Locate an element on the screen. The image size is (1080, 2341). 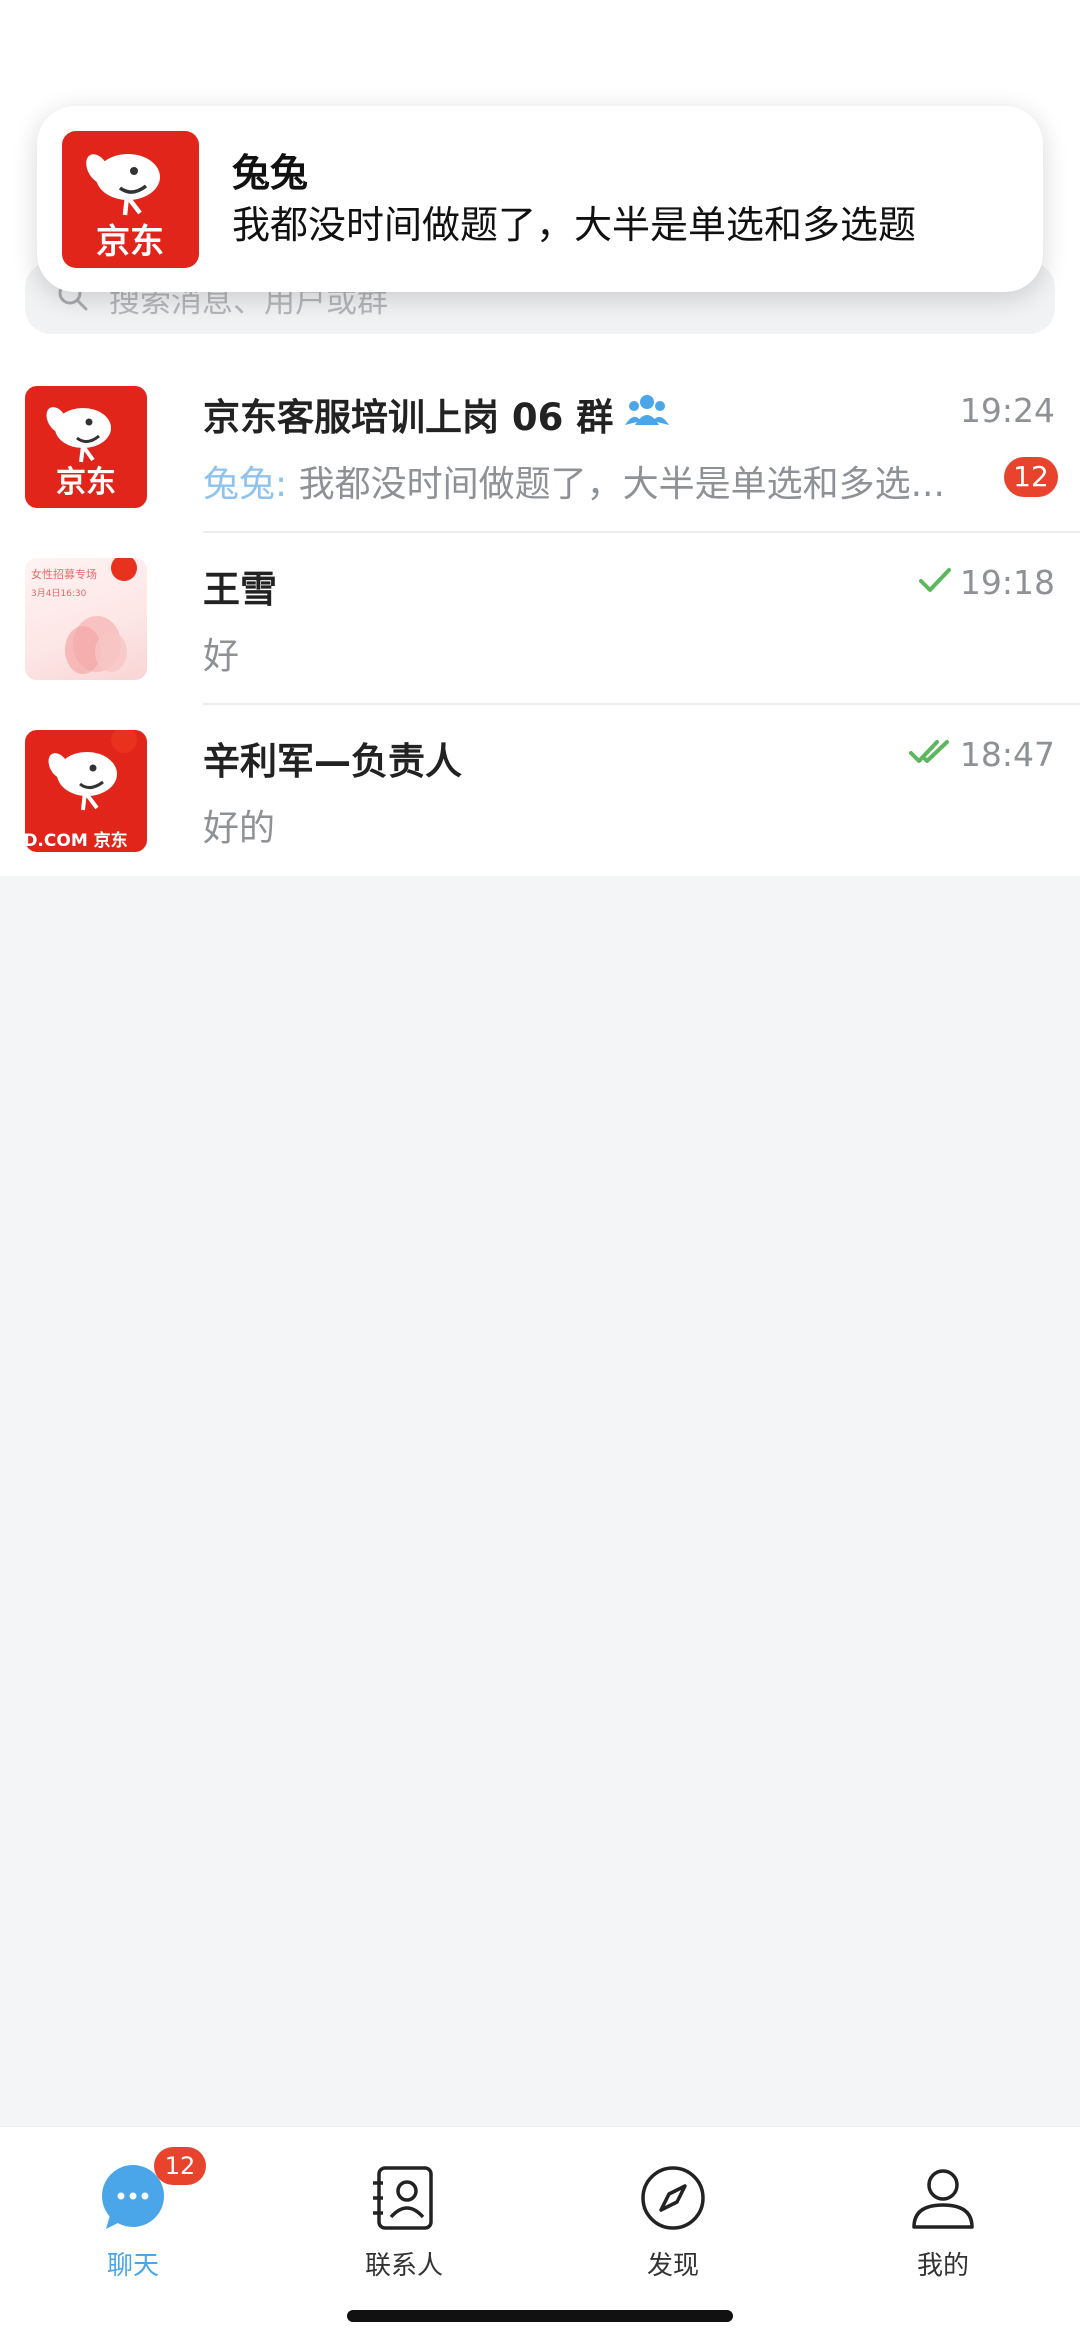
chat-time: 19:18 is located at coordinates (986, 582).